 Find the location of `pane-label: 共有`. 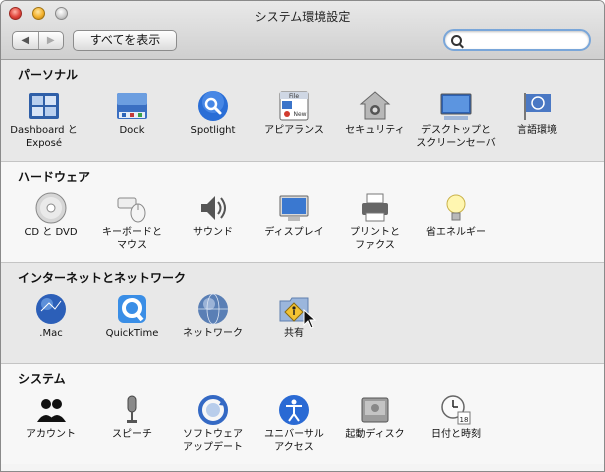

pane-label: 共有 is located at coordinates (294, 333).